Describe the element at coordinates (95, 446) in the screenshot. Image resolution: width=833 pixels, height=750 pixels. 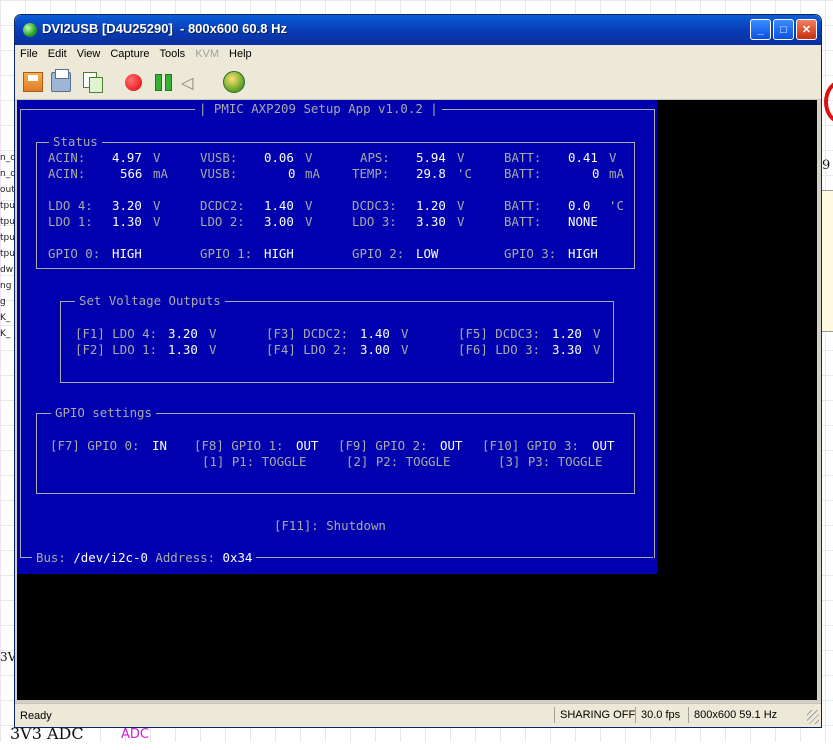
I see `f7-gpio0-label: [F7] GPIO 0:` at that location.